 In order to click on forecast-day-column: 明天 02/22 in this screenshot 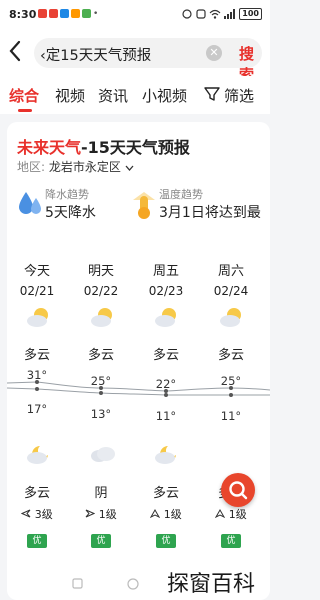, I will do `click(101, 279)`.